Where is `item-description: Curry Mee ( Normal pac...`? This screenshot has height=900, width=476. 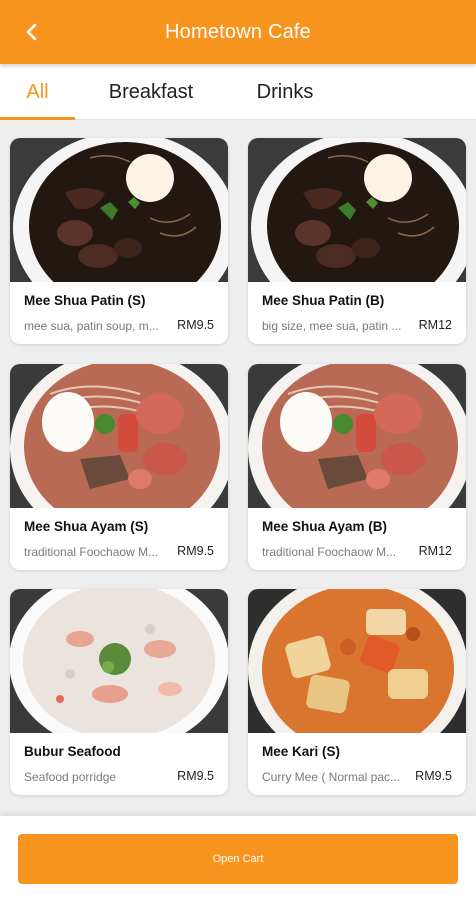 item-description: Curry Mee ( Normal pac... is located at coordinates (331, 777).